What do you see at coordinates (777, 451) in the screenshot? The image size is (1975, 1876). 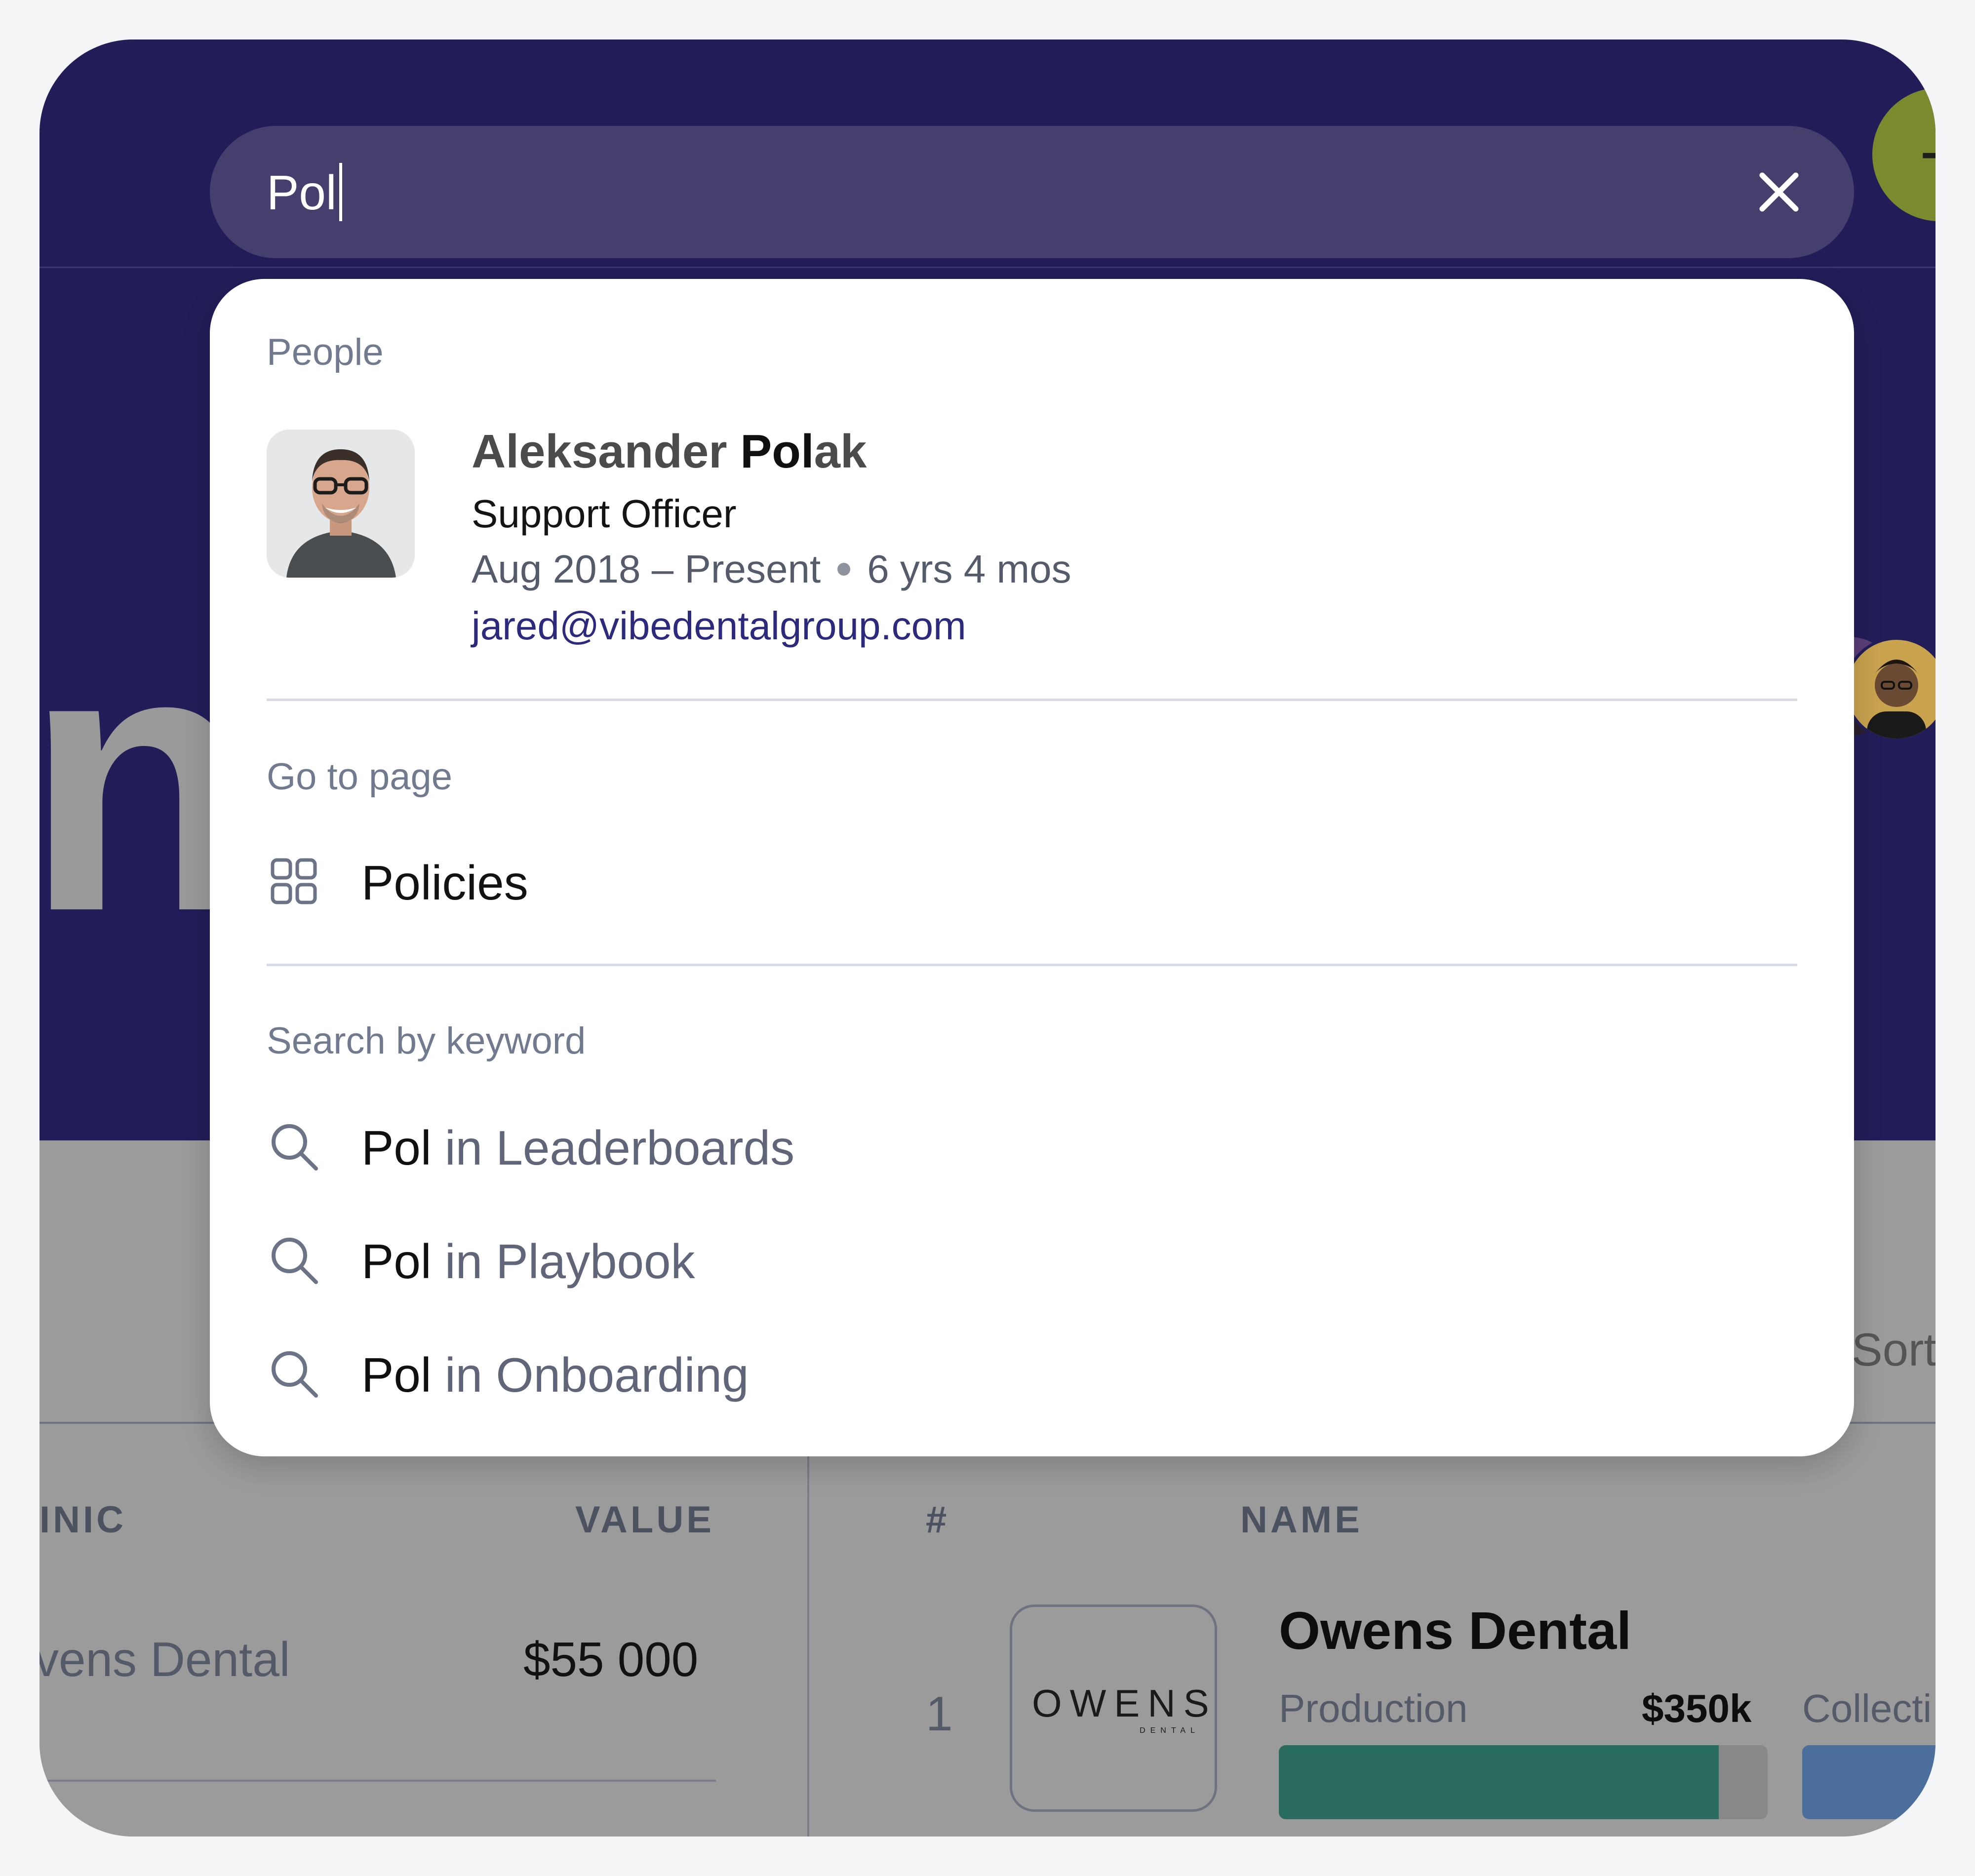 I see `person-name-match: Pol` at bounding box center [777, 451].